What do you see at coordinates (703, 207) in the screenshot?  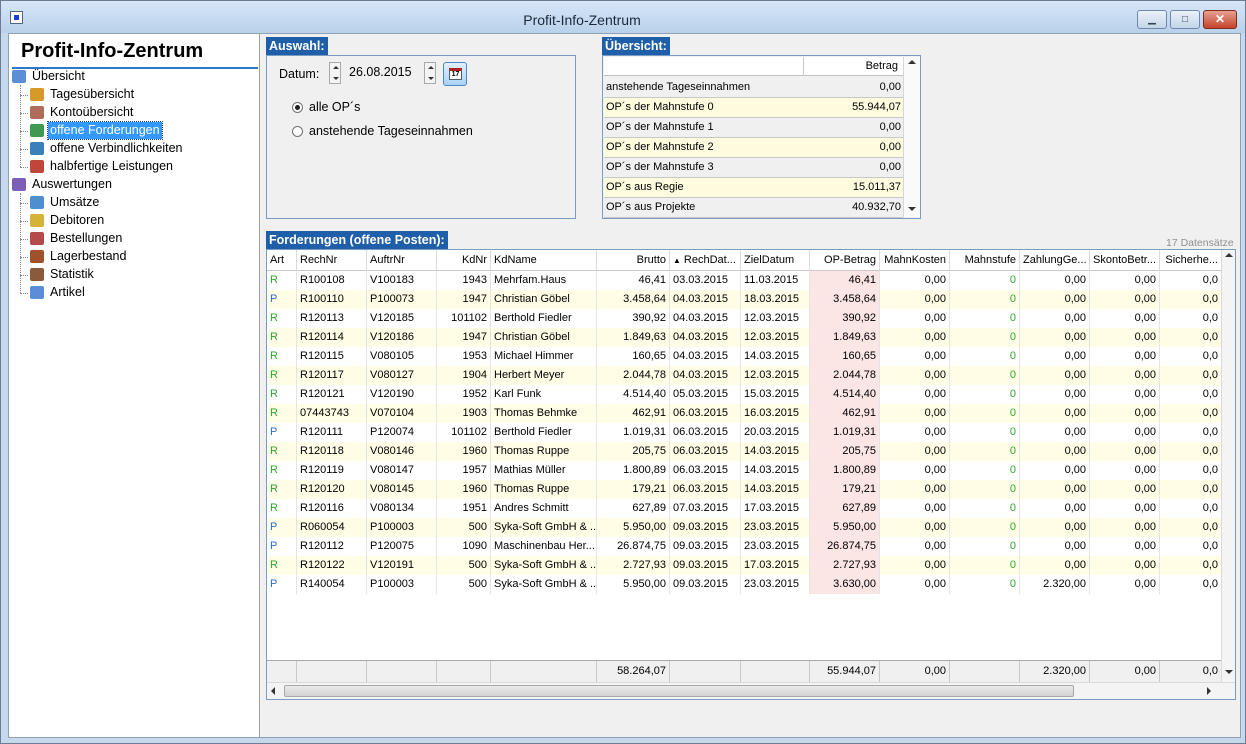 I see `uebersicht-row-label: OP´s aus Projekte` at bounding box center [703, 207].